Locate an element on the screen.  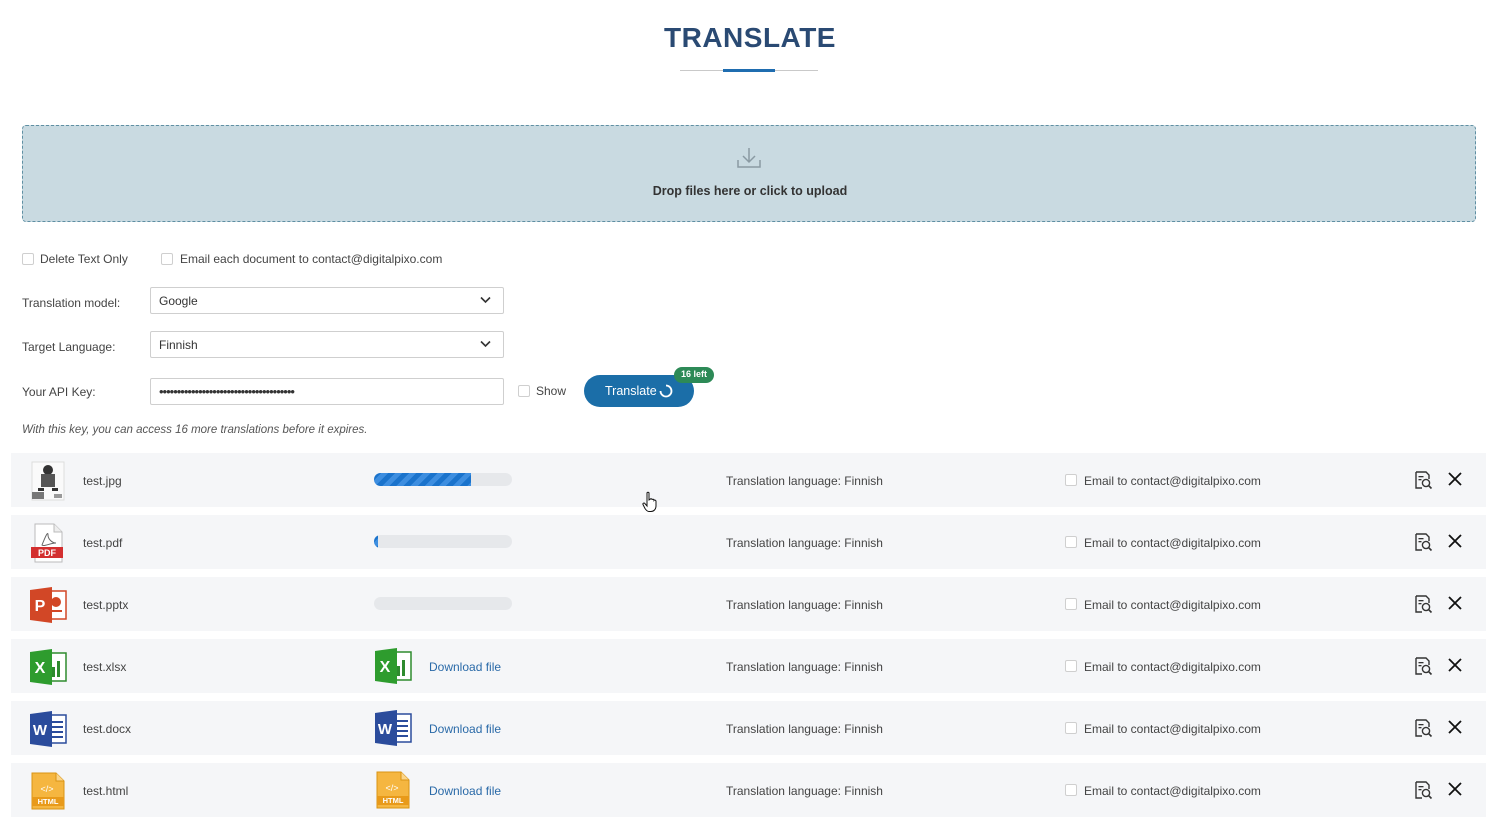
remaining-badge: 16 left is located at coordinates (694, 375).